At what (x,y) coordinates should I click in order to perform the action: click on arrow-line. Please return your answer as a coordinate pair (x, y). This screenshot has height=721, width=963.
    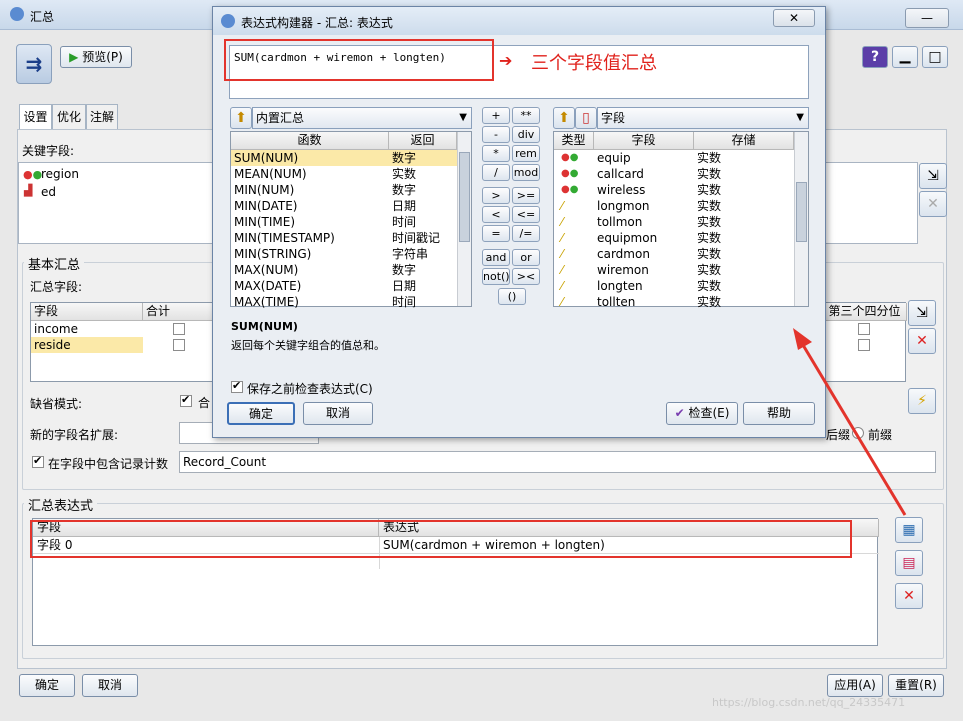
    Looking at the image, I should click on (852, 427).